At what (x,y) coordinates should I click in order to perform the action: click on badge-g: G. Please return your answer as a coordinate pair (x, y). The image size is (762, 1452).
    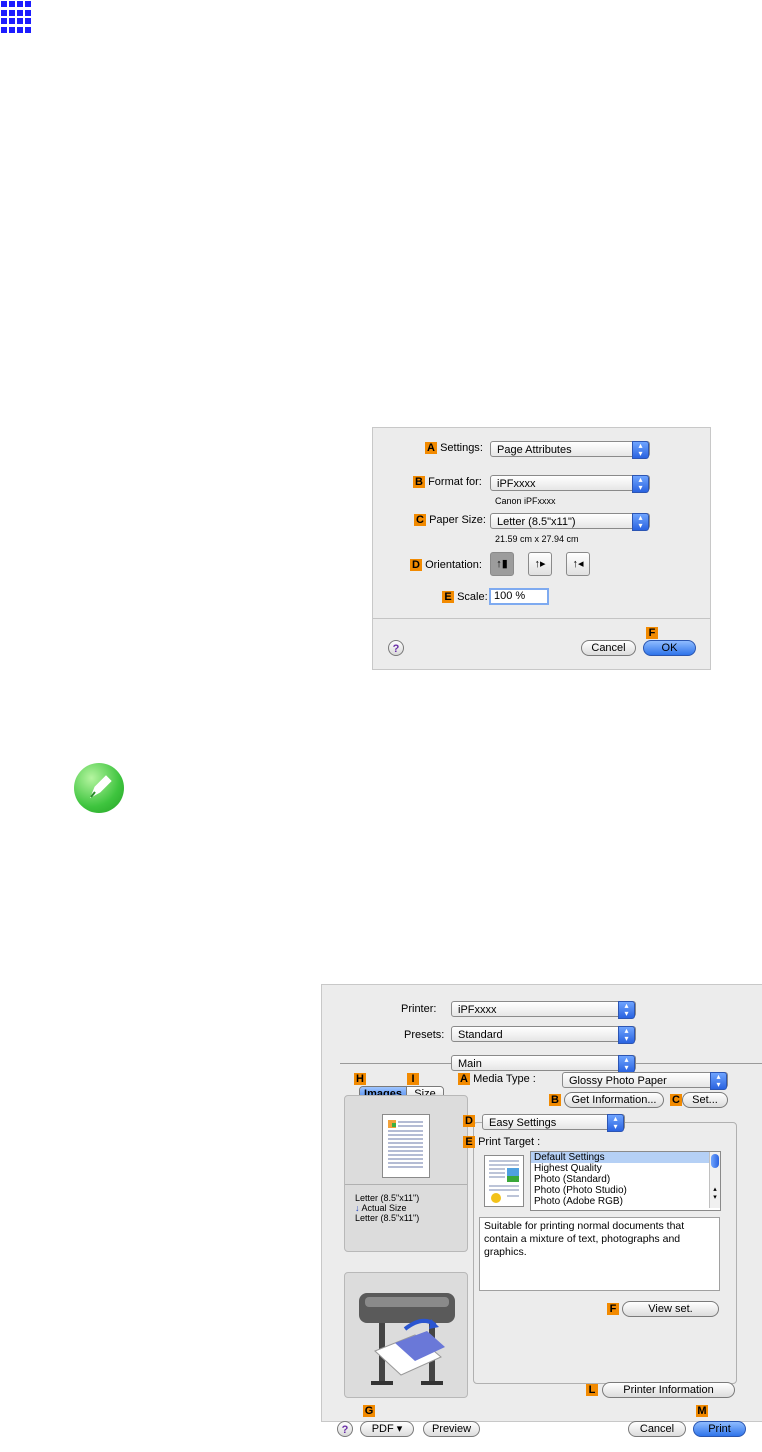
    Looking at the image, I should click on (369, 1411).